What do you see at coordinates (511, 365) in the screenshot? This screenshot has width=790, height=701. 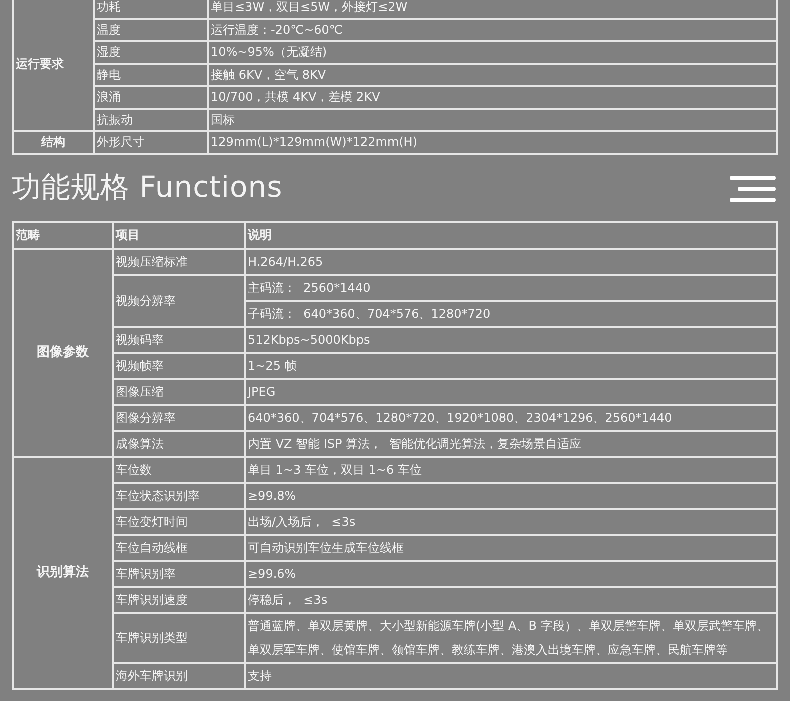 I see `table-cell: 1~25 帧` at bounding box center [511, 365].